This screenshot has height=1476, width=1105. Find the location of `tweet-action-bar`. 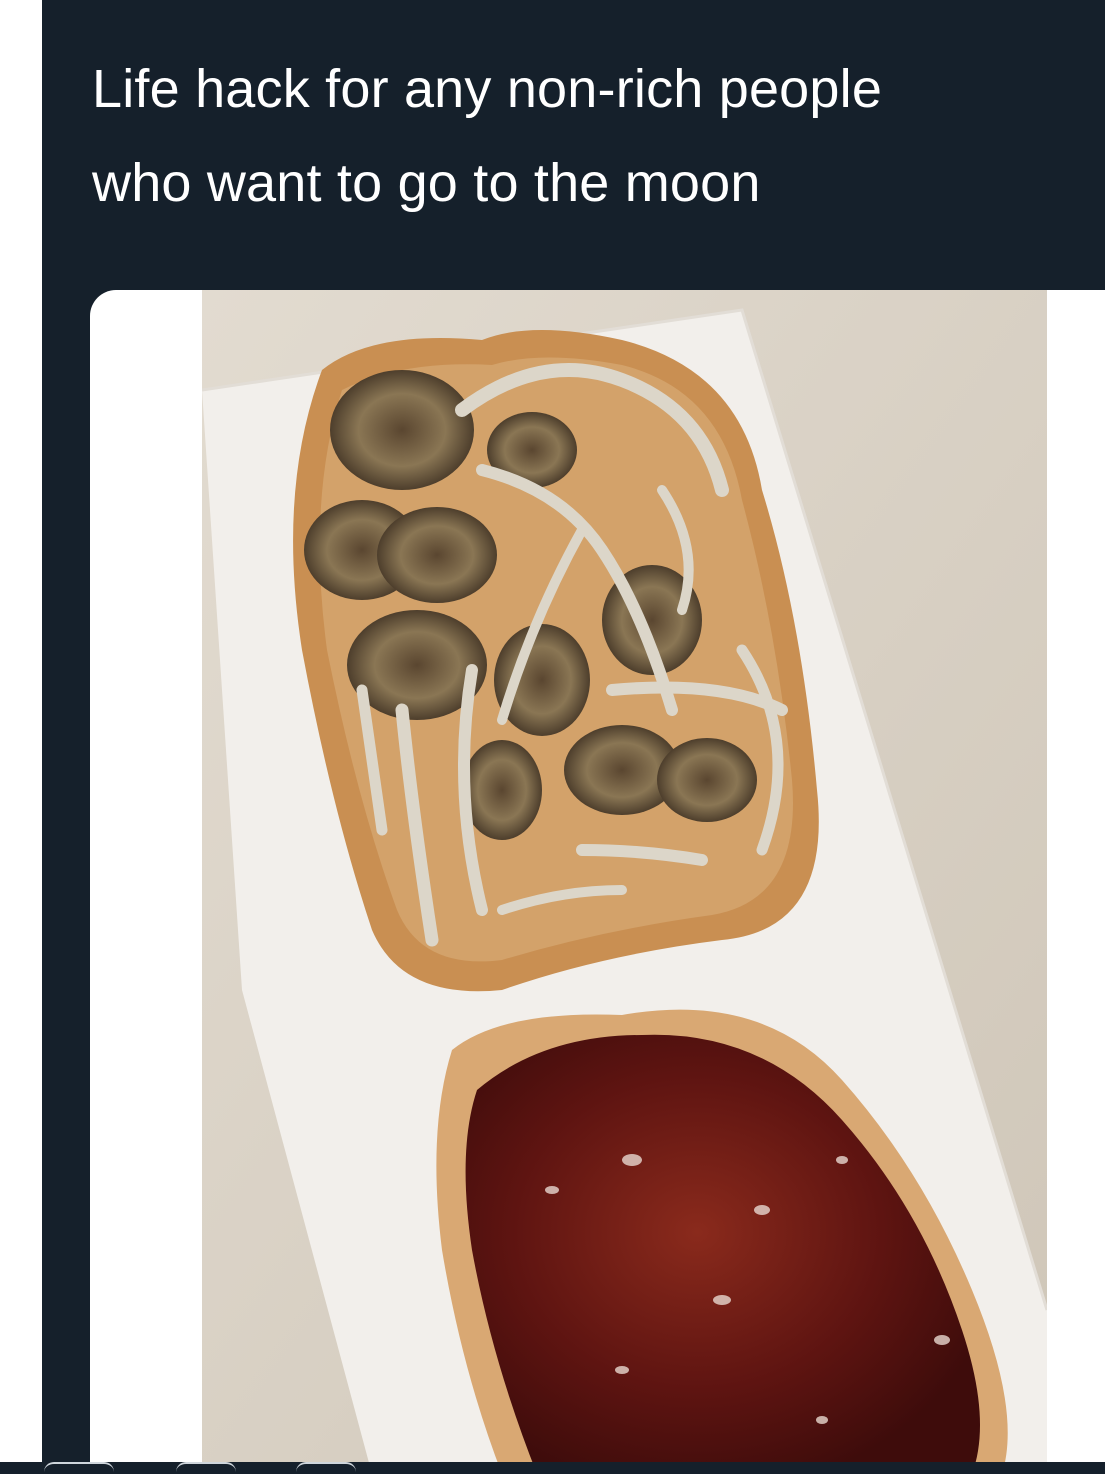

tweet-action-bar is located at coordinates (552, 1468).